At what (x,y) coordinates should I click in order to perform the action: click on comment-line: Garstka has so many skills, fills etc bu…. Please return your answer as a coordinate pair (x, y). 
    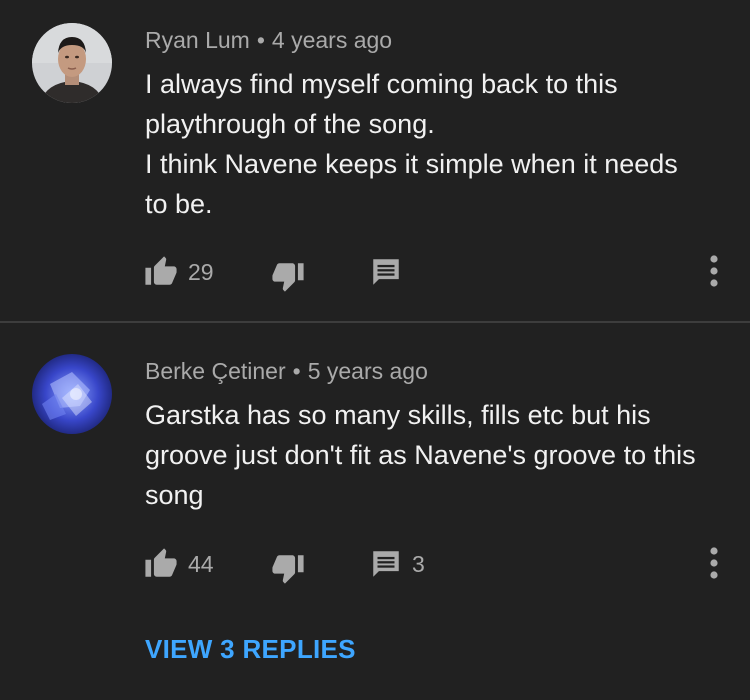
    Looking at the image, I should click on (398, 415).